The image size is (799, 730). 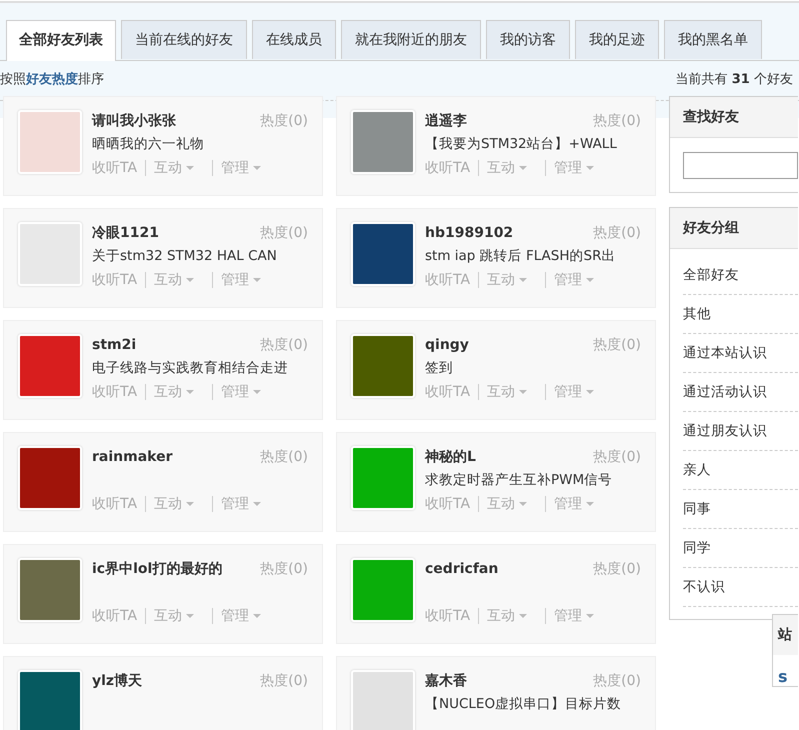 What do you see at coordinates (185, 256) in the screenshot?
I see `status-text: 关于stm32 STM32 HAL CAN` at bounding box center [185, 256].